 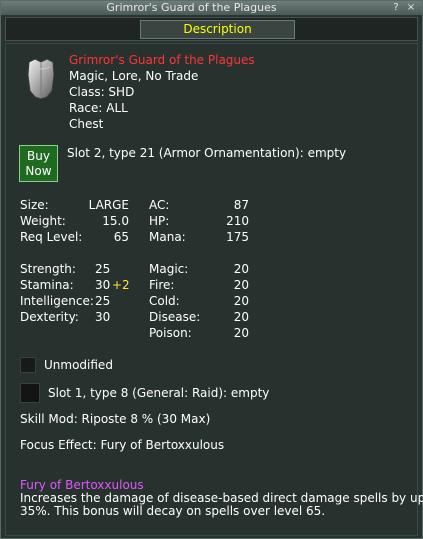 What do you see at coordinates (170, 333) in the screenshot?
I see `resist-label: Poison:` at bounding box center [170, 333].